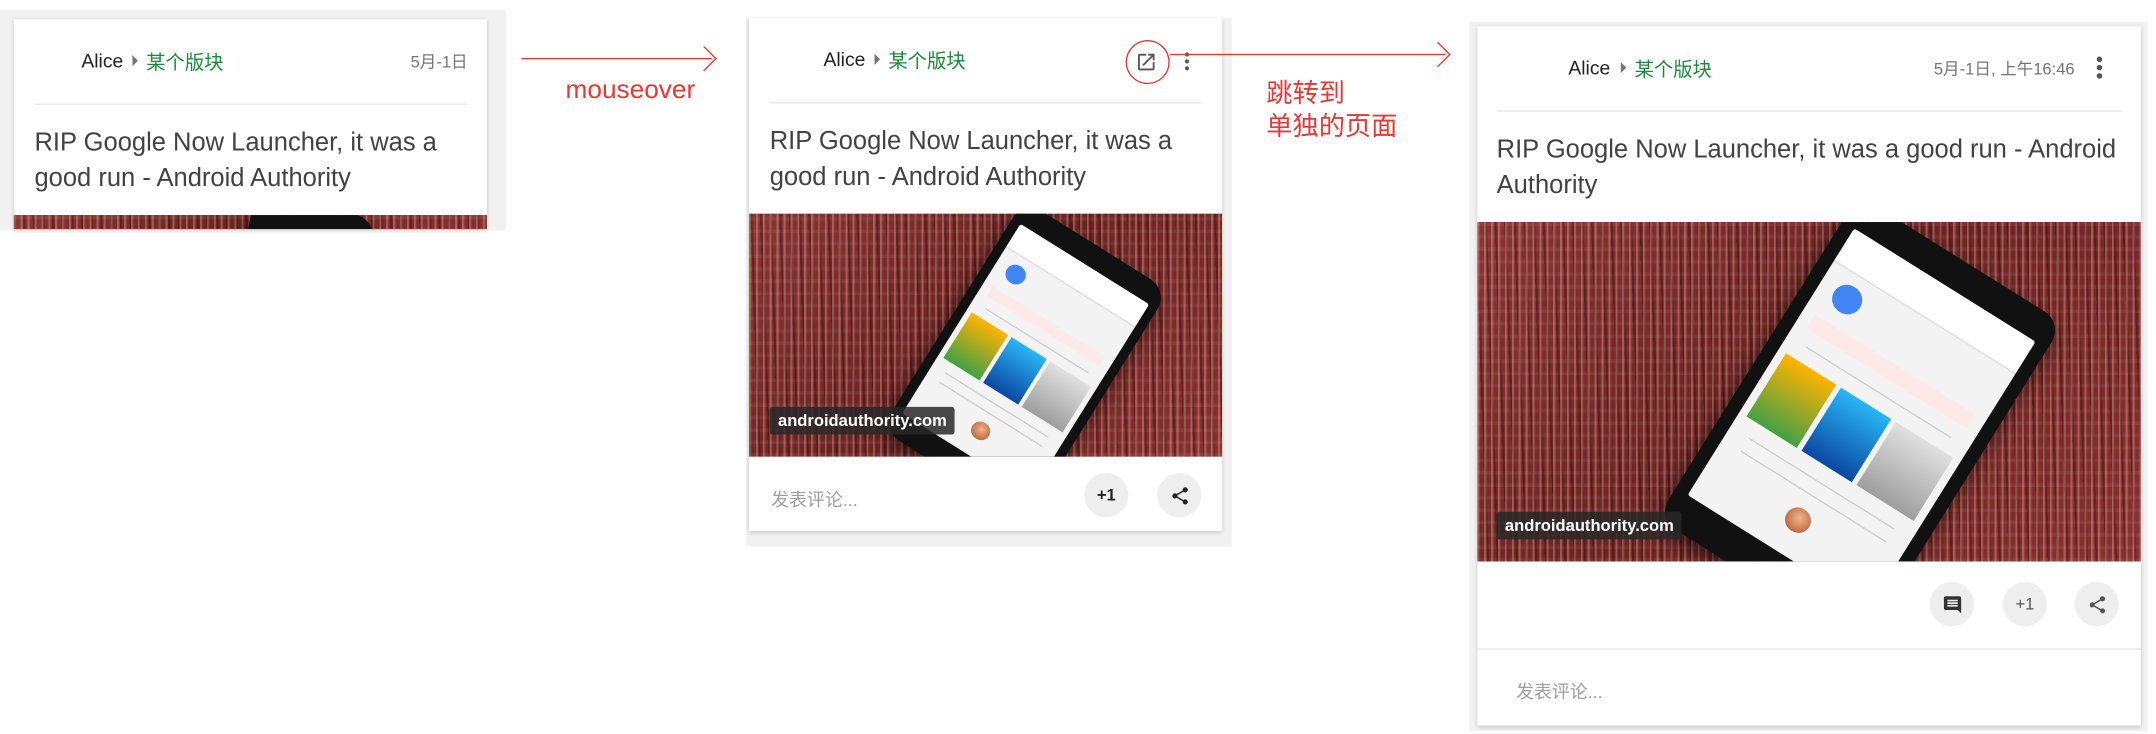  Describe the element at coordinates (1809, 649) in the screenshot. I see `footer-divider` at that location.